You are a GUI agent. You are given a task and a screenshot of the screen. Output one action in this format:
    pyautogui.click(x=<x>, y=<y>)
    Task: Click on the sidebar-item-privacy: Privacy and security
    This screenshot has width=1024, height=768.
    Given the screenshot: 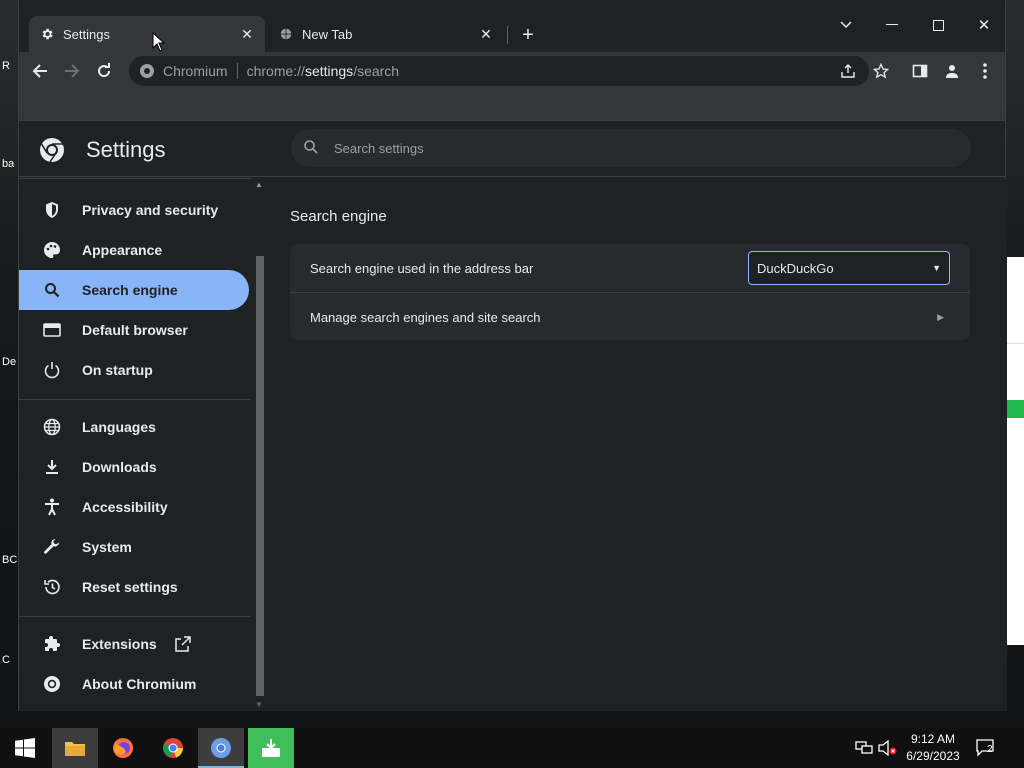 What is the action you would take?
    pyautogui.click(x=134, y=210)
    